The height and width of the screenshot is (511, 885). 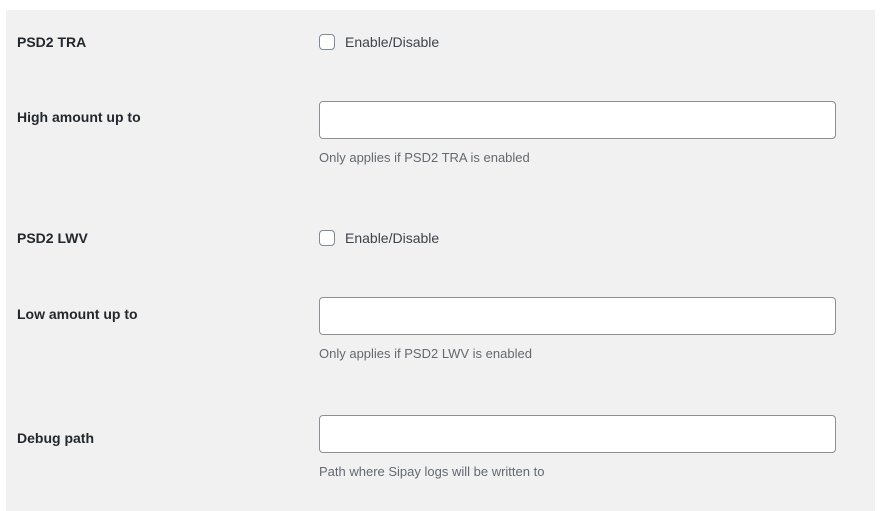 I want to click on low-amount-label: Low amount up to, so click(x=77, y=314).